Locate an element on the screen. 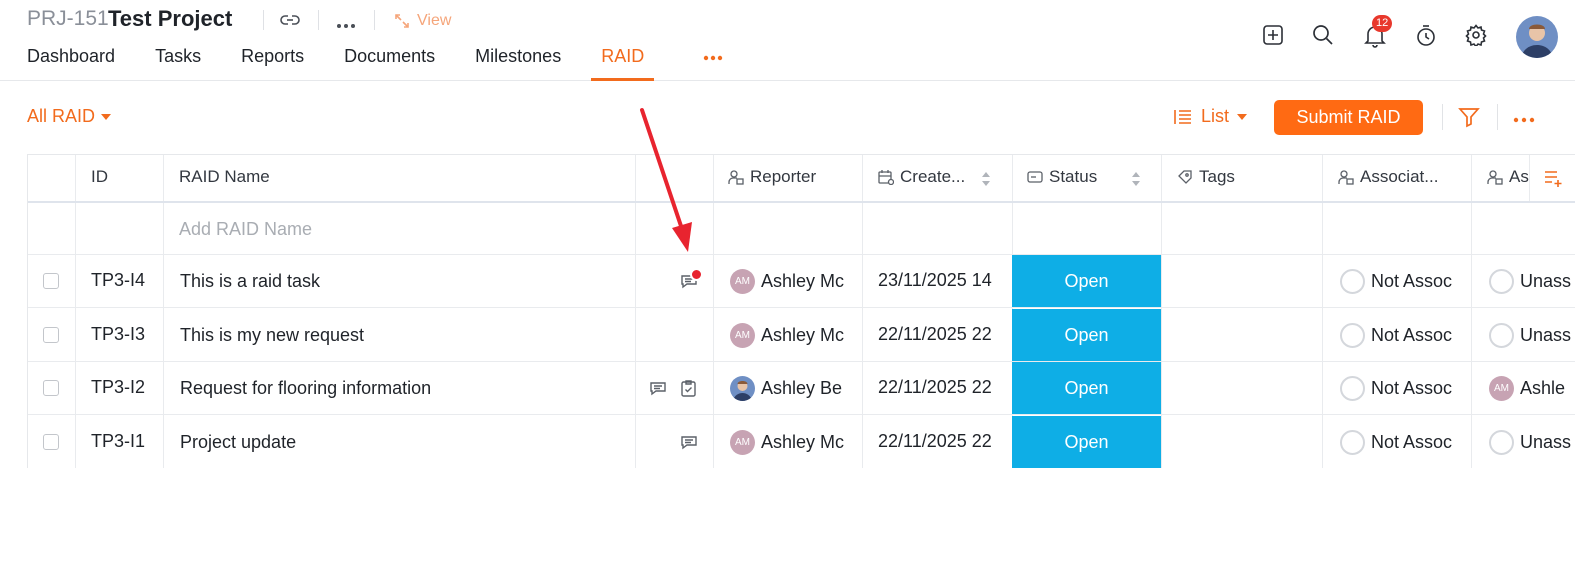 Image resolution: width=1575 pixels, height=575 pixels. tab-documents: Documents is located at coordinates (389, 62).